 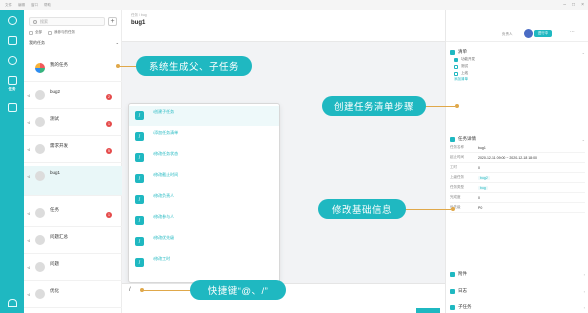 I want to click on send-button, so click(x=428, y=310).